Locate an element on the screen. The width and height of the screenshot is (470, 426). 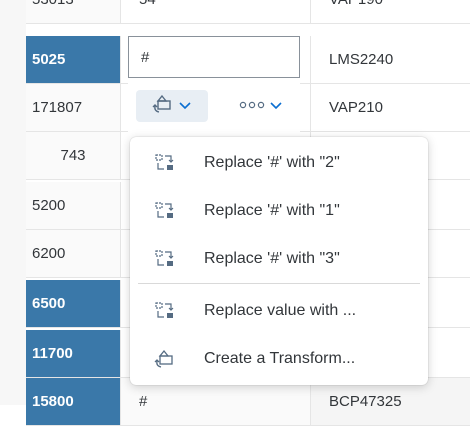
id-cell: 5200 is located at coordinates (73, 206).